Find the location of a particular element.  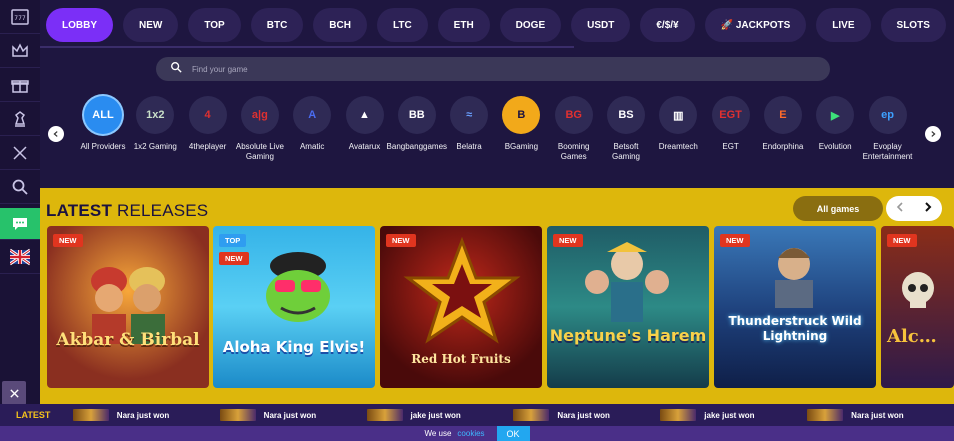

provider-item: ep Evoplay Entertainment is located at coordinates (888, 128).